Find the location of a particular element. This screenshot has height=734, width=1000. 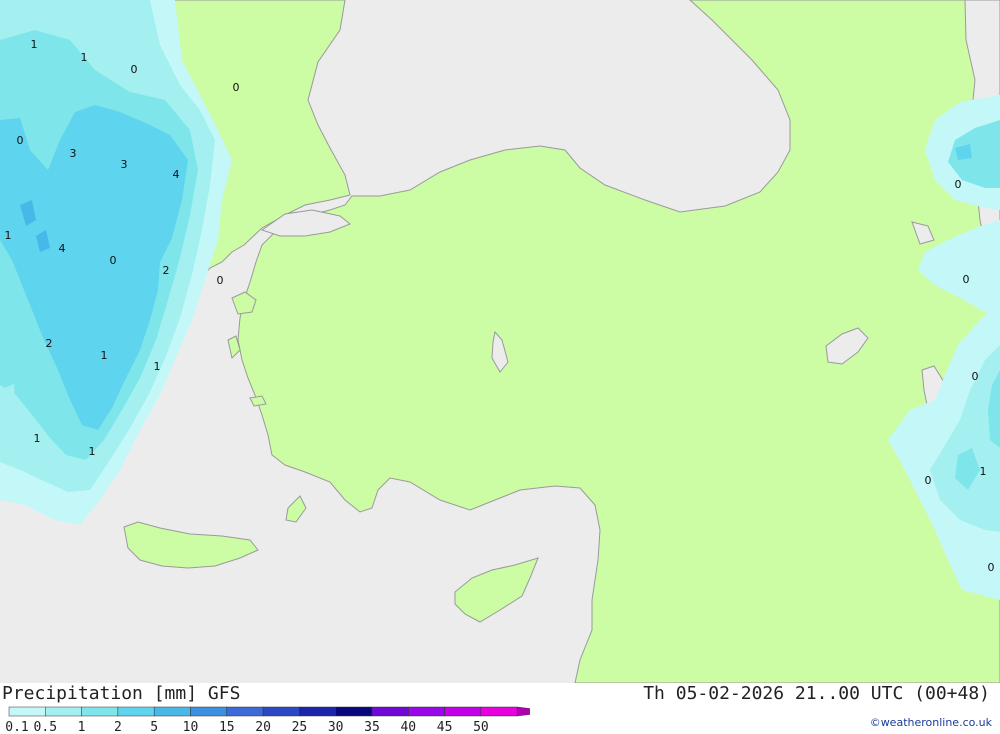

legend-label: 0.1 is located at coordinates (16, 727).